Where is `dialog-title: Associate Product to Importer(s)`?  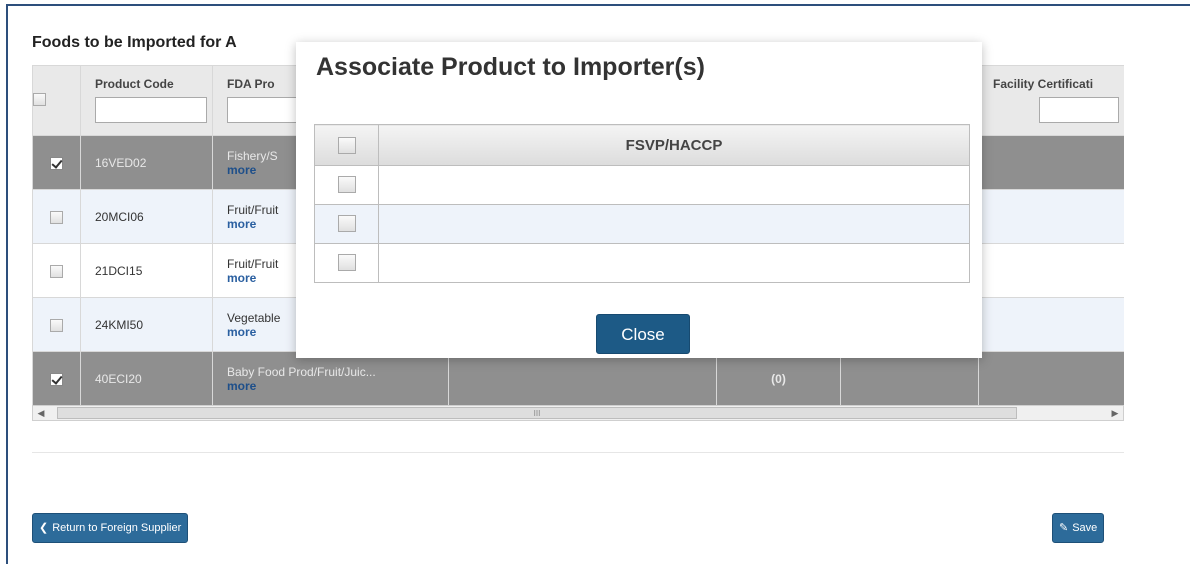
dialog-title: Associate Product to Importer(s) is located at coordinates (510, 67).